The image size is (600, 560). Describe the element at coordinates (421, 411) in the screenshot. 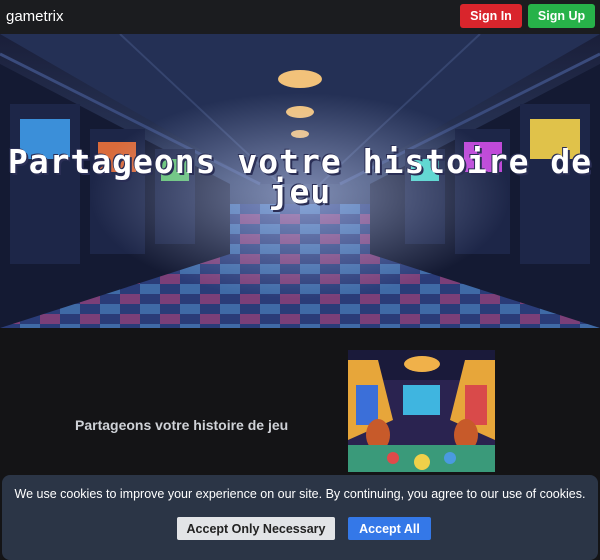

I see `arcade-players-image` at that location.